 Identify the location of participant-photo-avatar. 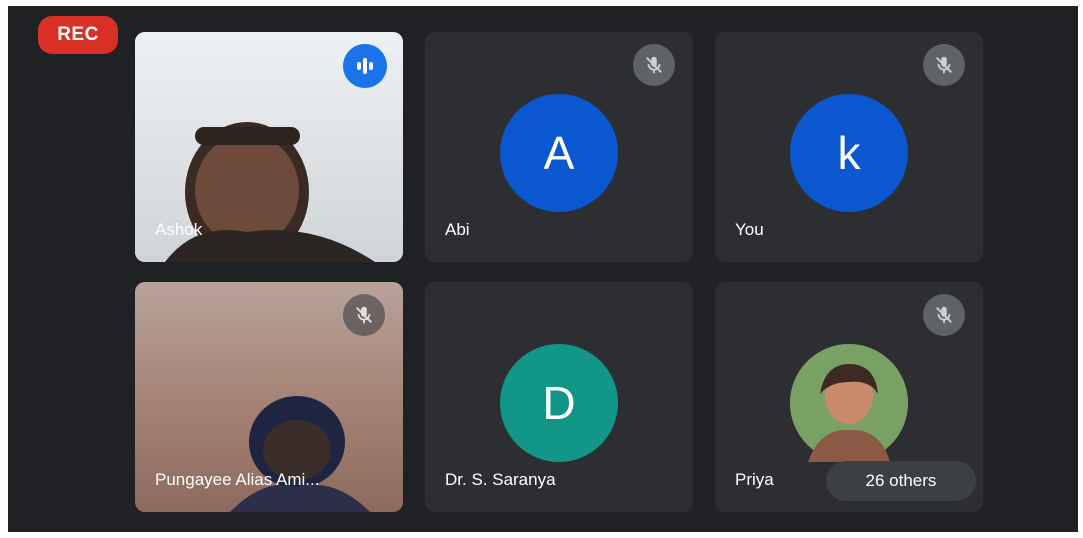
(849, 403).